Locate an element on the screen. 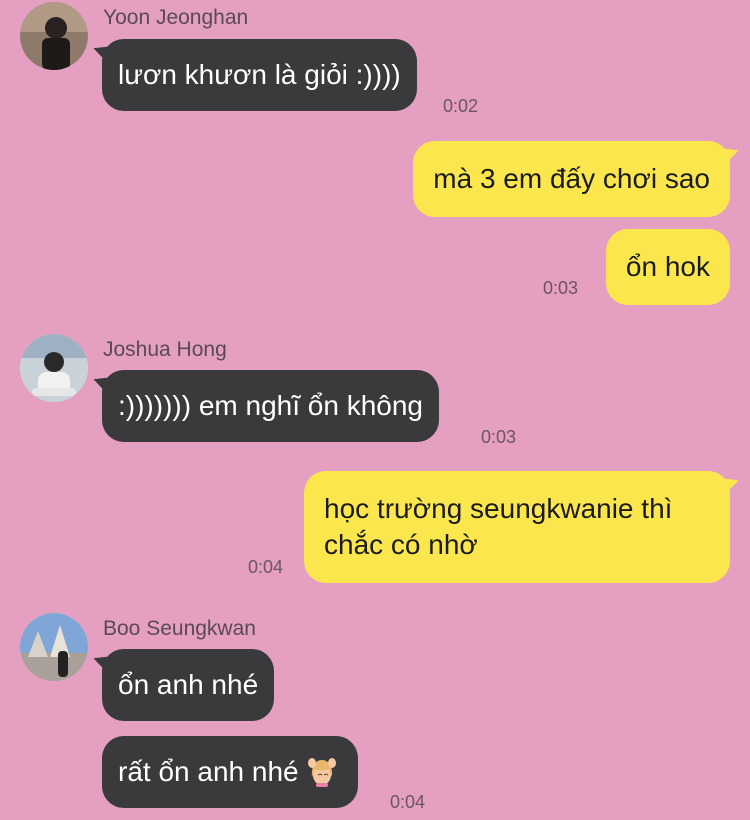 The width and height of the screenshot is (750, 820). woman-raising-hands-emoji-icon is located at coordinates (322, 771).